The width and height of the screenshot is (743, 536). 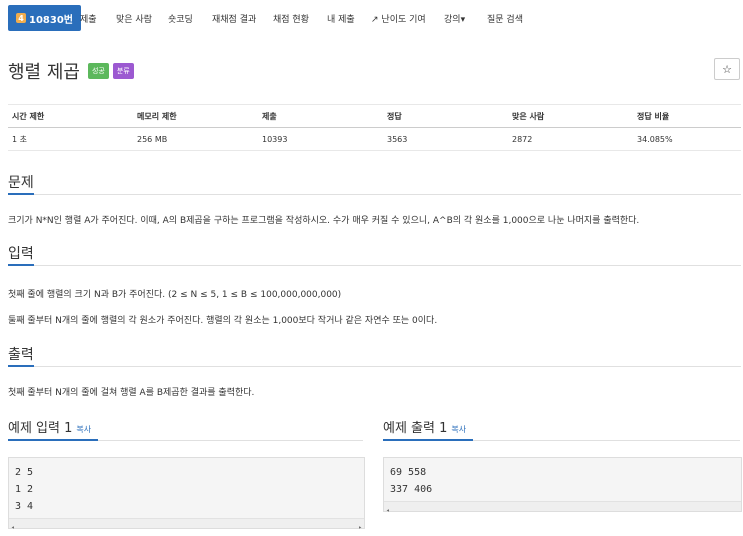 I want to click on horizontal-scrollbar: ◂, so click(x=562, y=507).